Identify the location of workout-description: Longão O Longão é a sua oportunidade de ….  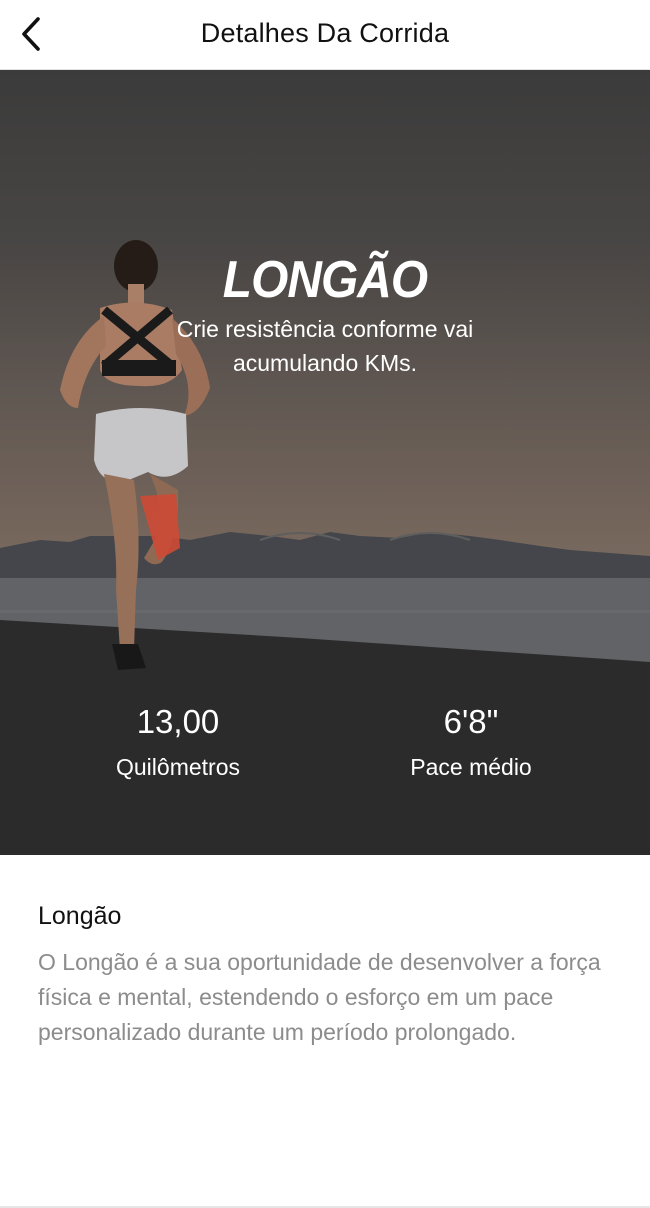
(328, 976).